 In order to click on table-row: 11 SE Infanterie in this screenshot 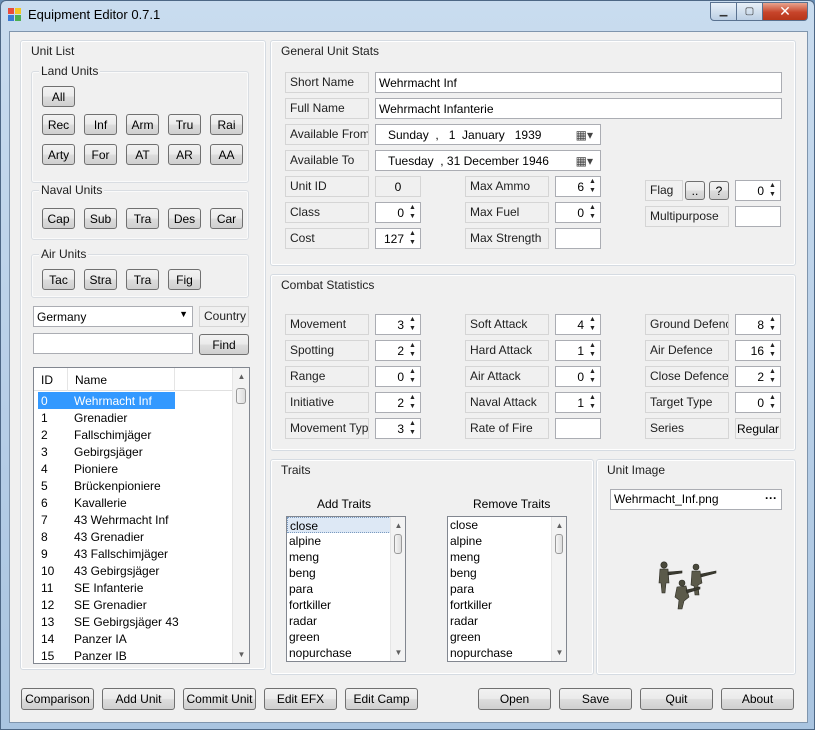, I will do `click(133, 587)`.